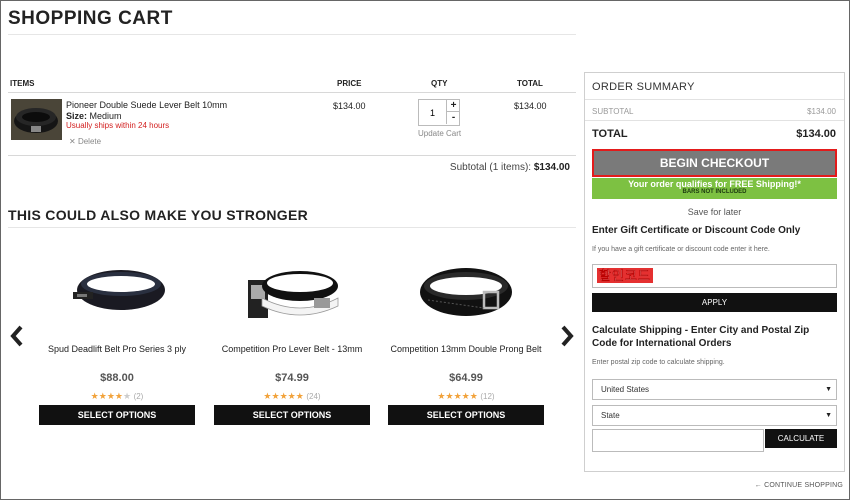 The width and height of the screenshot is (850, 500). What do you see at coordinates (349, 106) in the screenshot?
I see `cart-item-price: $134.00` at bounding box center [349, 106].